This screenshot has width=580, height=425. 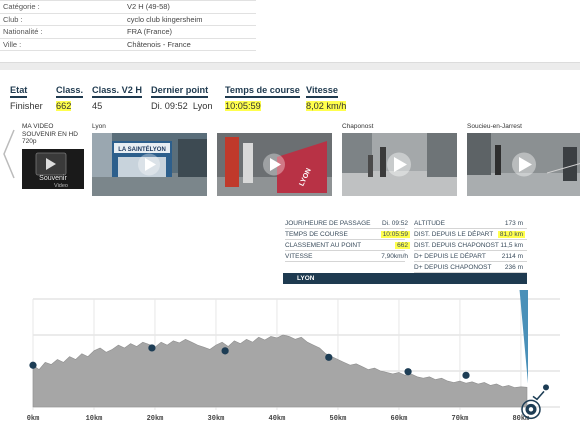 What do you see at coordinates (29, 141) in the screenshot?
I see `souvenir-line-3: 720p` at bounding box center [29, 141].